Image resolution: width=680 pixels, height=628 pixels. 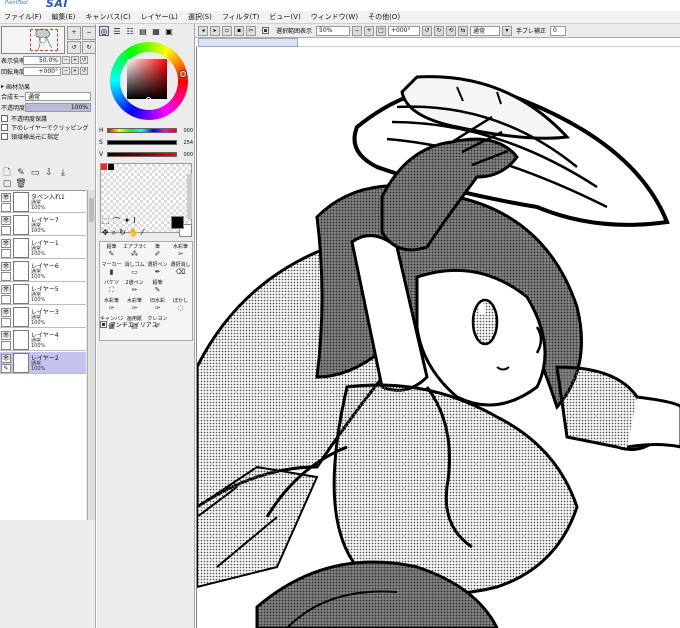 I want to click on hue-marker, so click(x=183, y=74).